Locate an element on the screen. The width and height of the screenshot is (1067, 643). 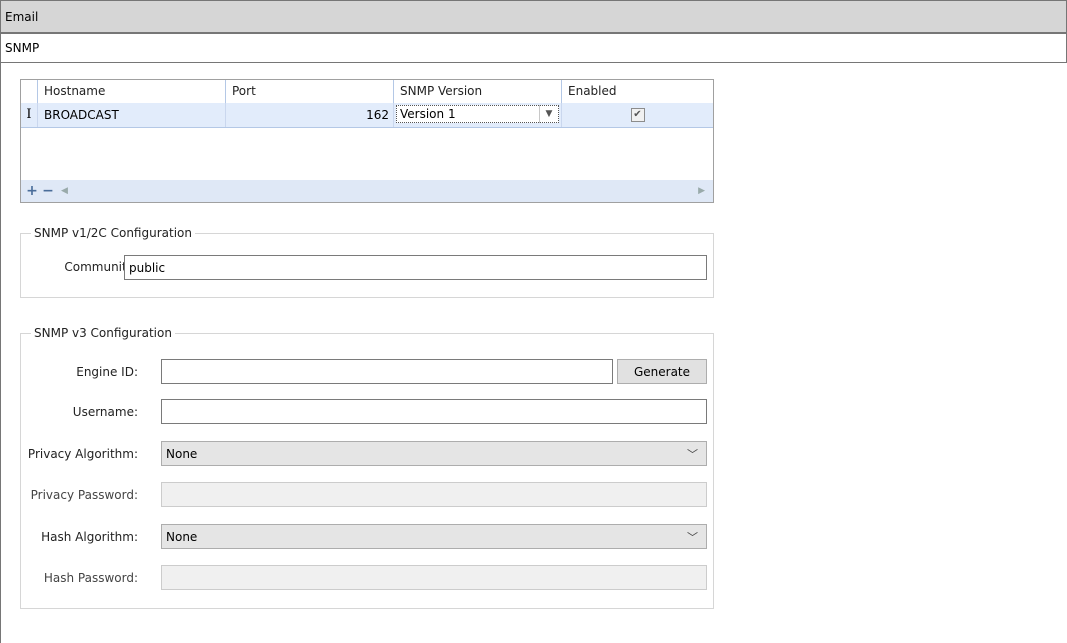
username-field is located at coordinates (434, 411).